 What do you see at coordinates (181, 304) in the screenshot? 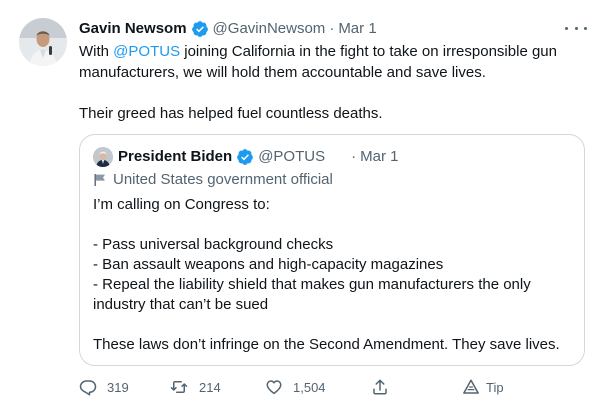
I see `quoted-text-line: industry that can’t be sued` at bounding box center [181, 304].